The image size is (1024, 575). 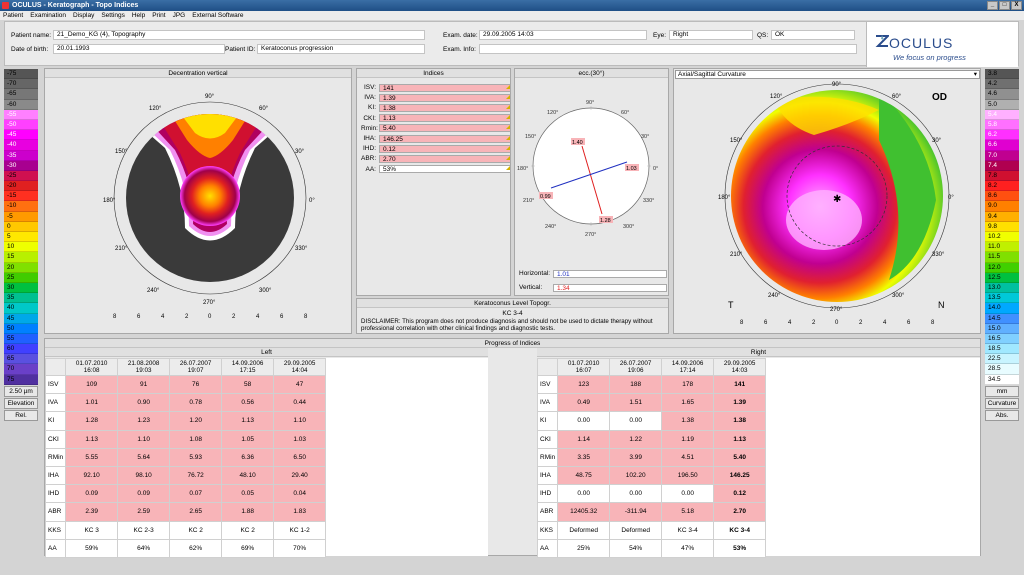 I want to click on date-header: 21.08.2008 19:03, so click(x=144, y=367).